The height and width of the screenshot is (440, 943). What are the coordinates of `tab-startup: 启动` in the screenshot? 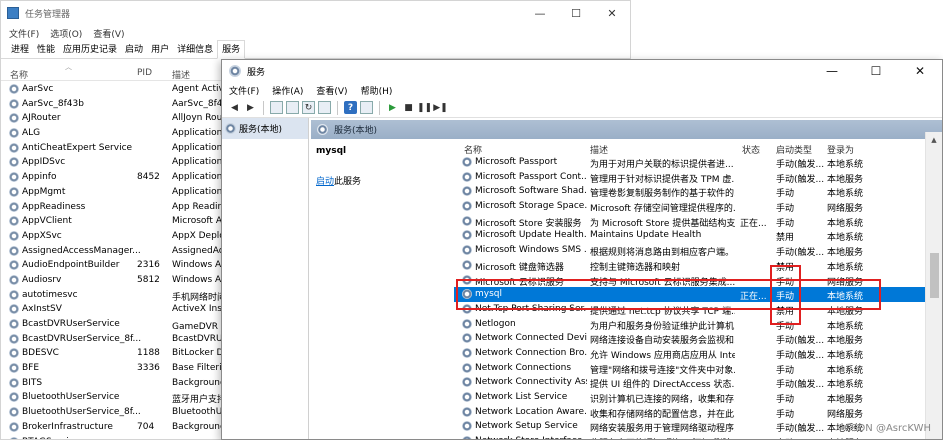 It's located at (134, 50).